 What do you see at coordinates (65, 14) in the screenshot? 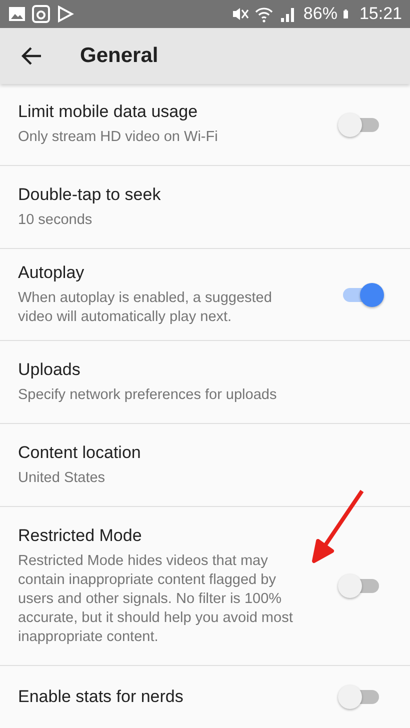
I see `play-icon` at bounding box center [65, 14].